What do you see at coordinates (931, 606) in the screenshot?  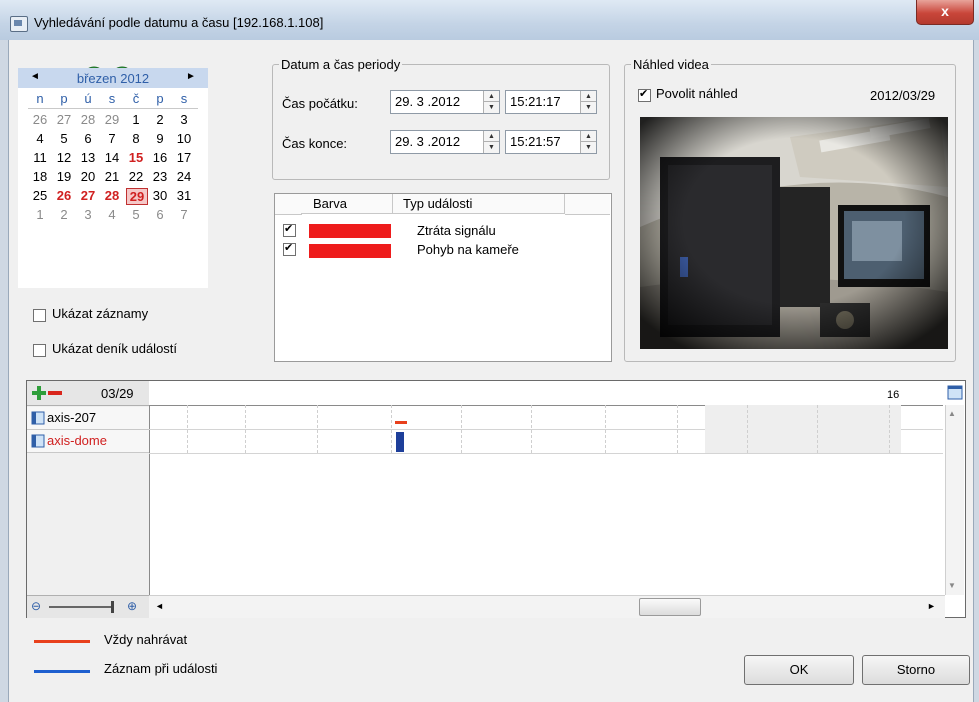 I see `scroll-right-icon: ►` at bounding box center [931, 606].